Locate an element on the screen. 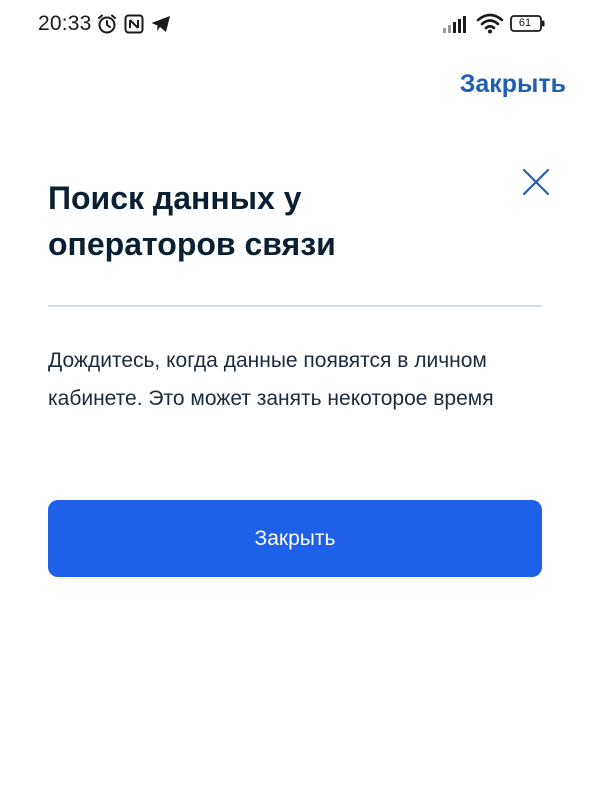  signal-icon is located at coordinates (455, 26).